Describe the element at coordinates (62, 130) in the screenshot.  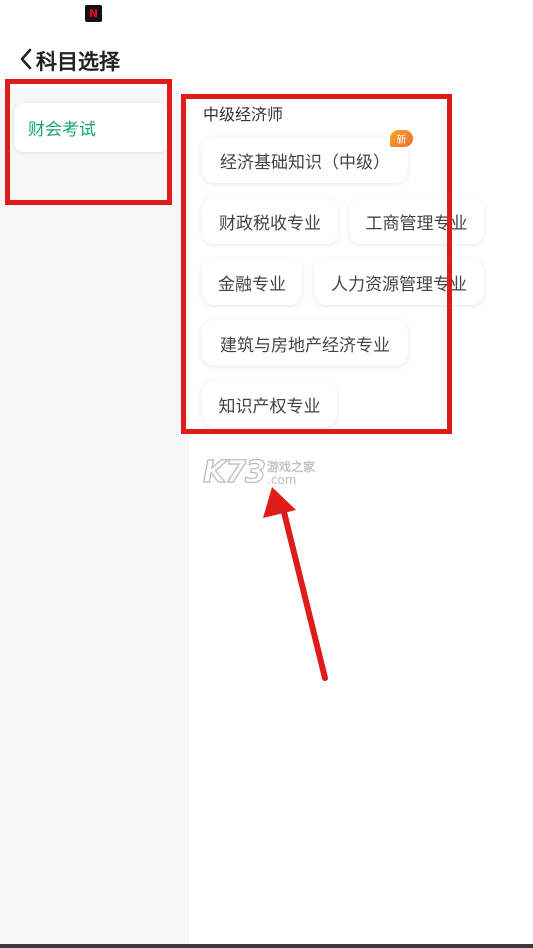
I see `sidebar-item-label: 财会考试` at that location.